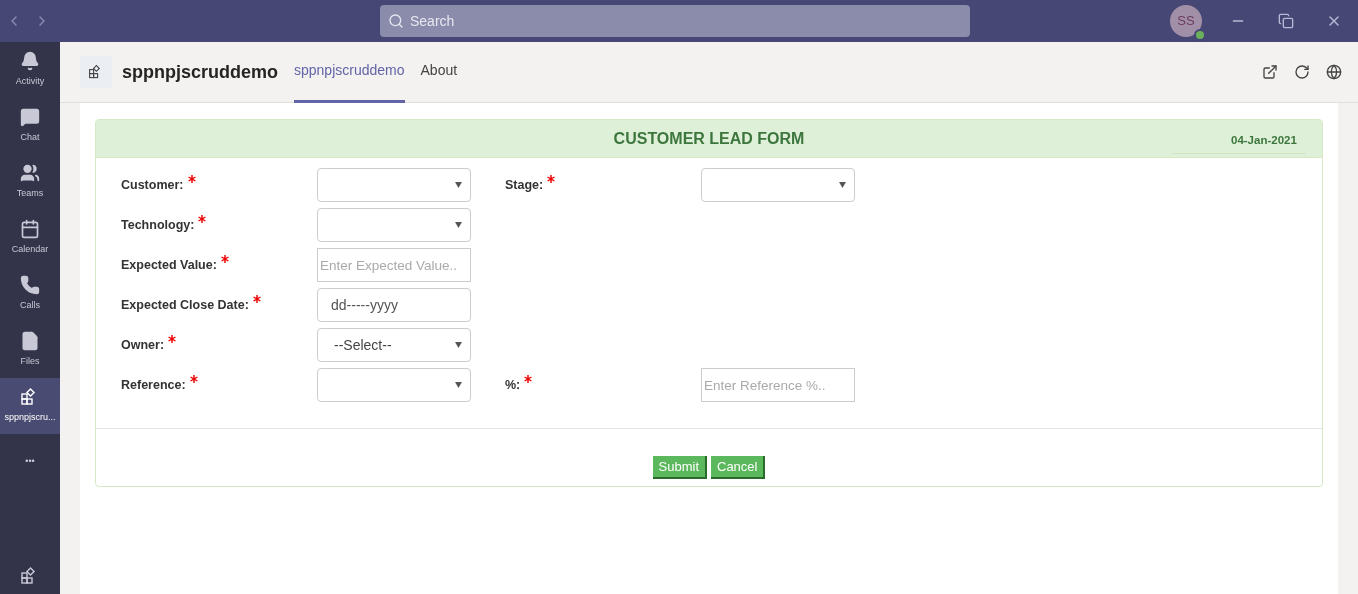 The height and width of the screenshot is (594, 1358). What do you see at coordinates (1286, 21) in the screenshot?
I see `restore-icon` at bounding box center [1286, 21].